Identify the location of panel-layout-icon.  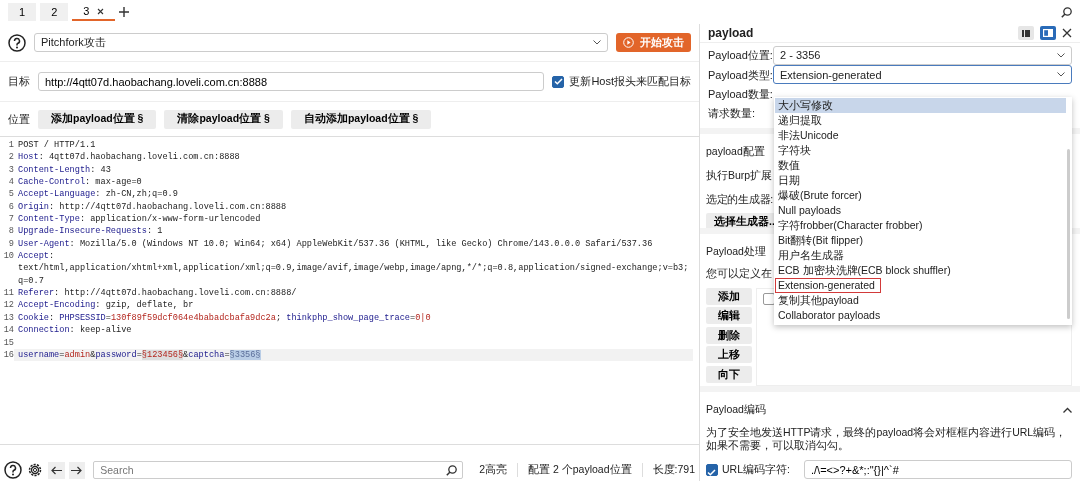
(1048, 33).